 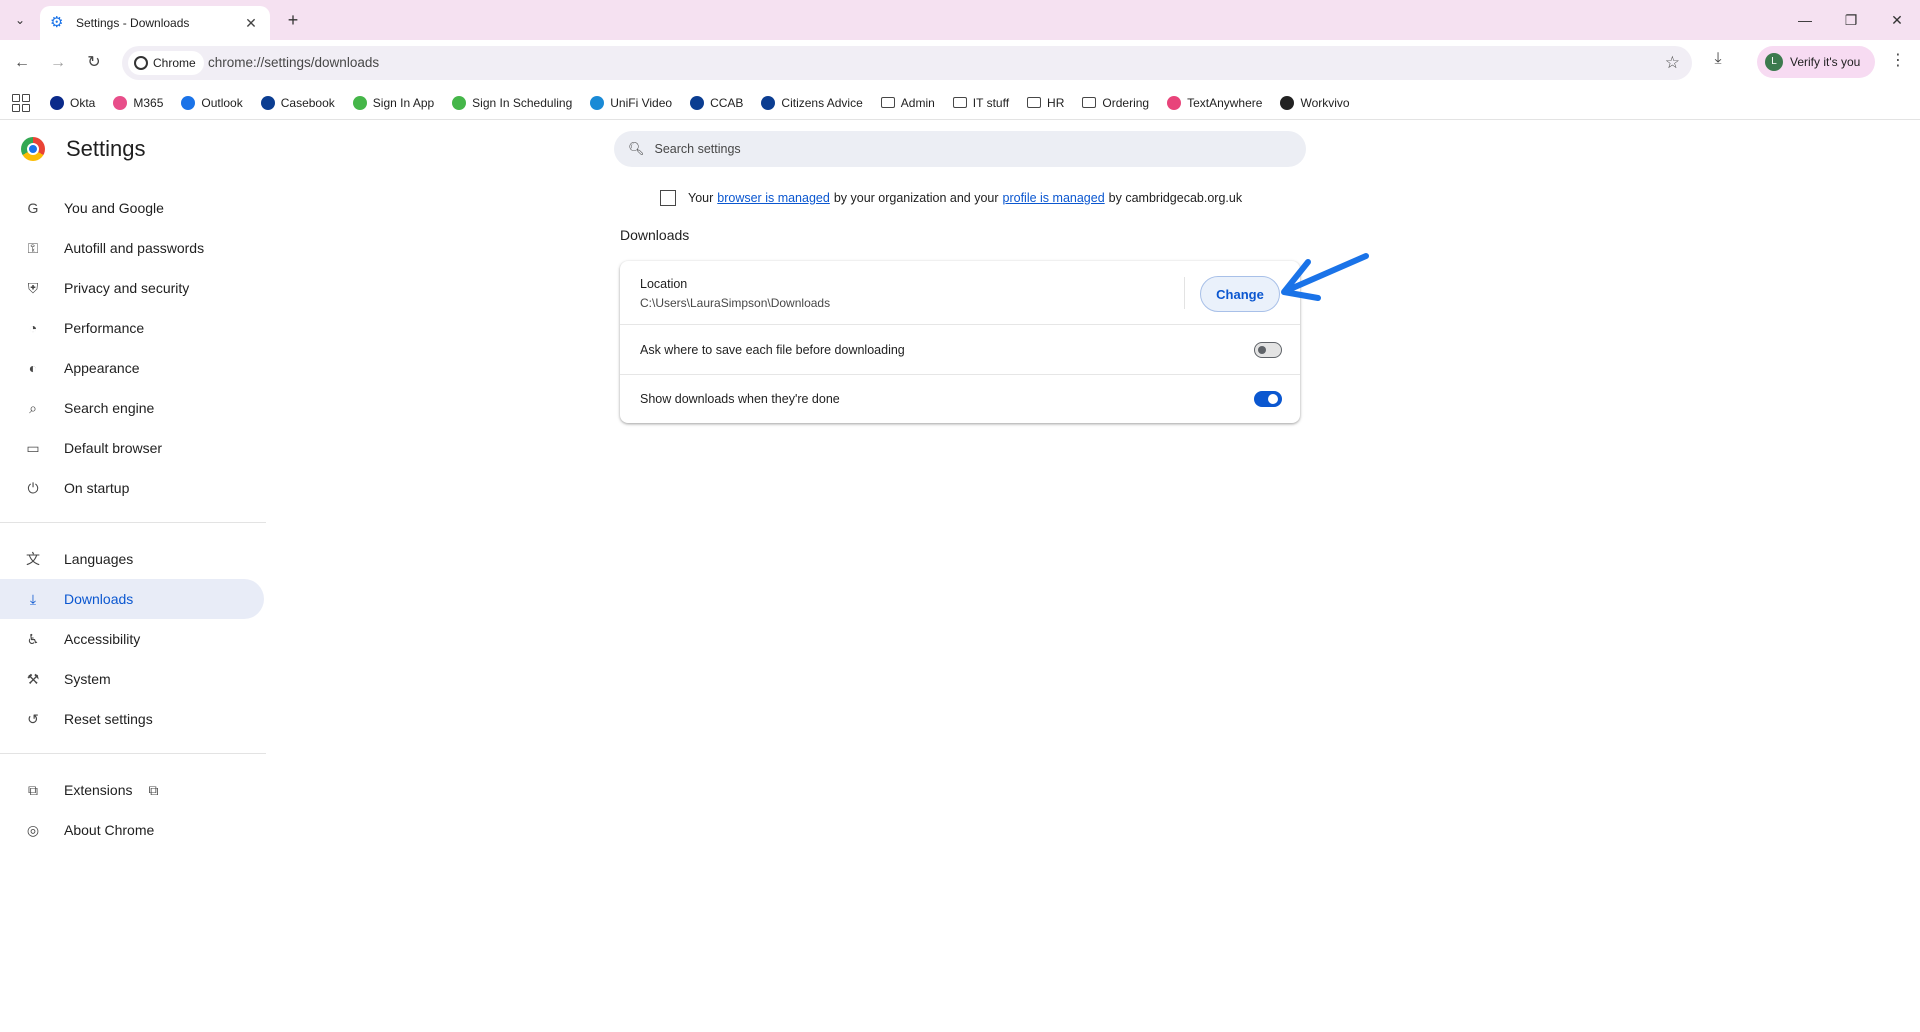 I want to click on location-path: C:\Users\LauraSimpson\Downloads, so click(x=735, y=303).